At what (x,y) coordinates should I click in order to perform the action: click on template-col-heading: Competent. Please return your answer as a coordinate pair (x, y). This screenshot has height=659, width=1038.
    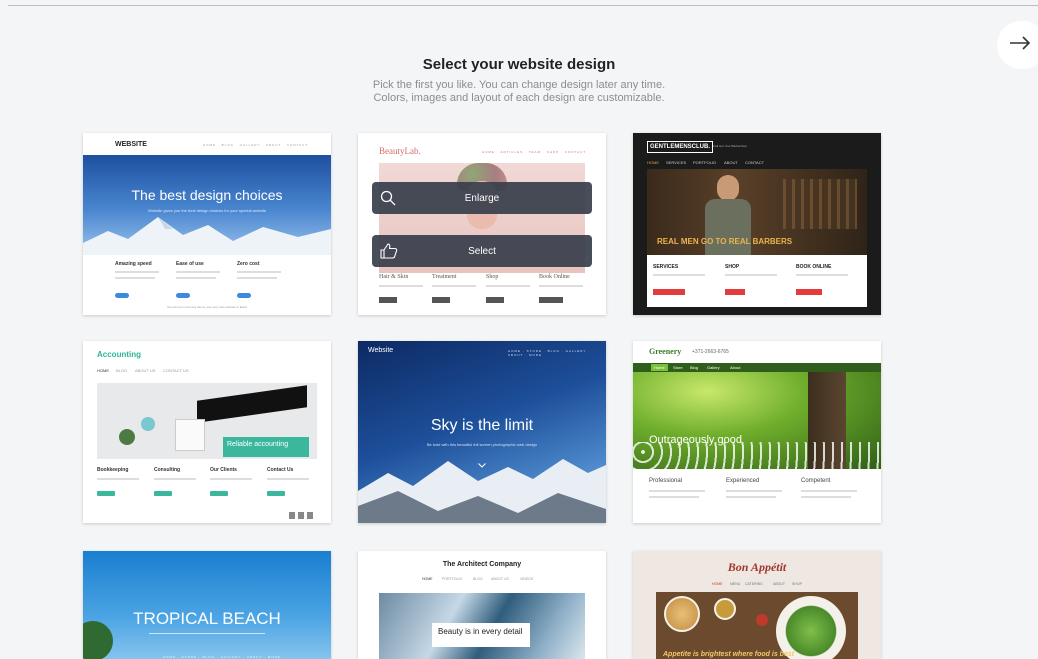
    Looking at the image, I should click on (816, 481).